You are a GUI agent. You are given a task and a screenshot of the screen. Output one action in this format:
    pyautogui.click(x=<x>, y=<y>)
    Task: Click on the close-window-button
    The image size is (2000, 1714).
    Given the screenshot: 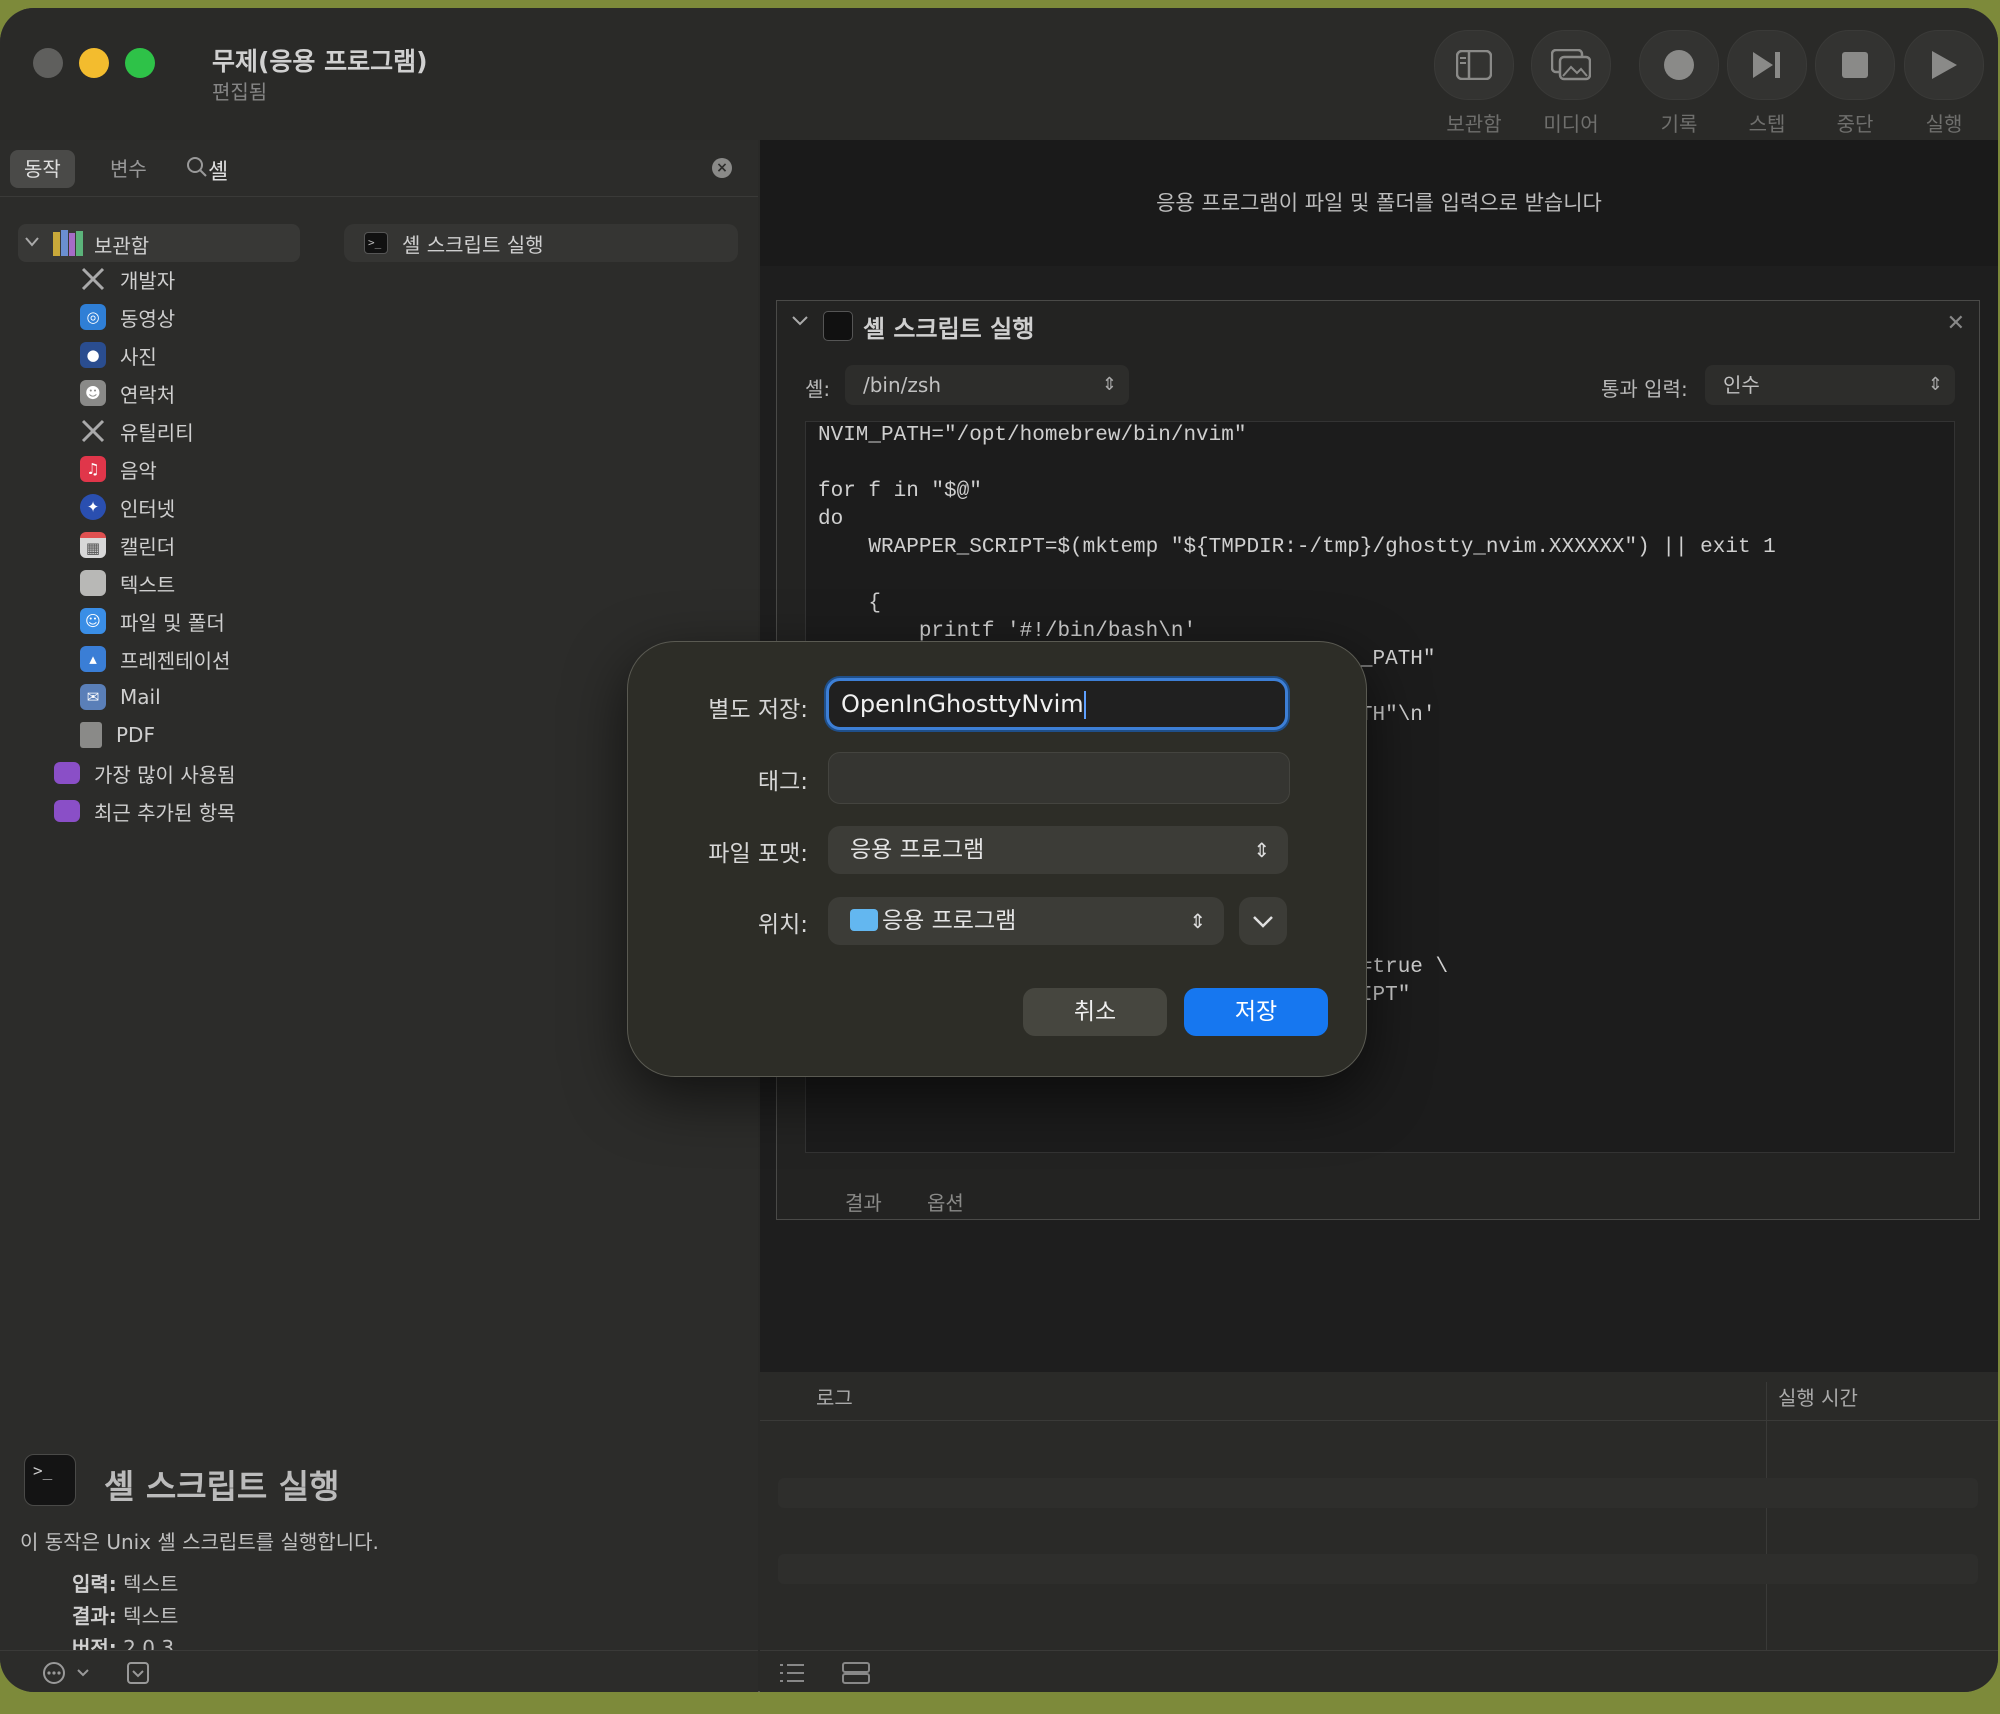 What is the action you would take?
    pyautogui.click(x=48, y=63)
    